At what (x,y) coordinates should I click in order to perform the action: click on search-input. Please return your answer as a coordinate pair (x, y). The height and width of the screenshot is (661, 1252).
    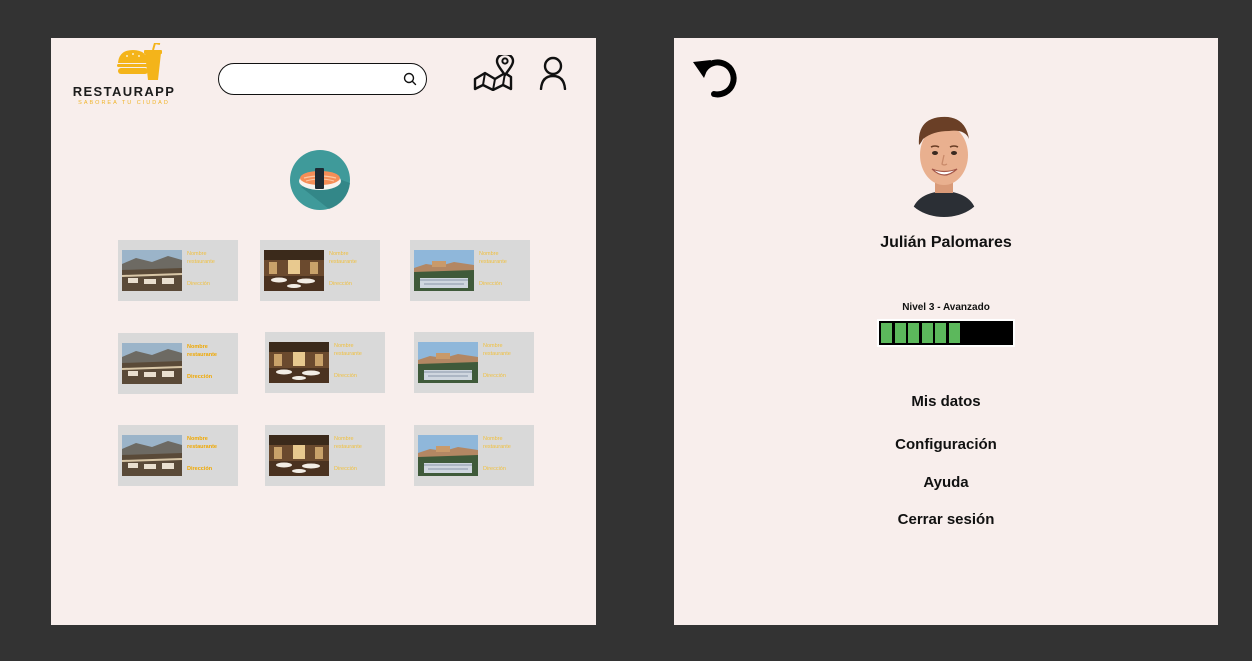
    Looking at the image, I should click on (313, 80).